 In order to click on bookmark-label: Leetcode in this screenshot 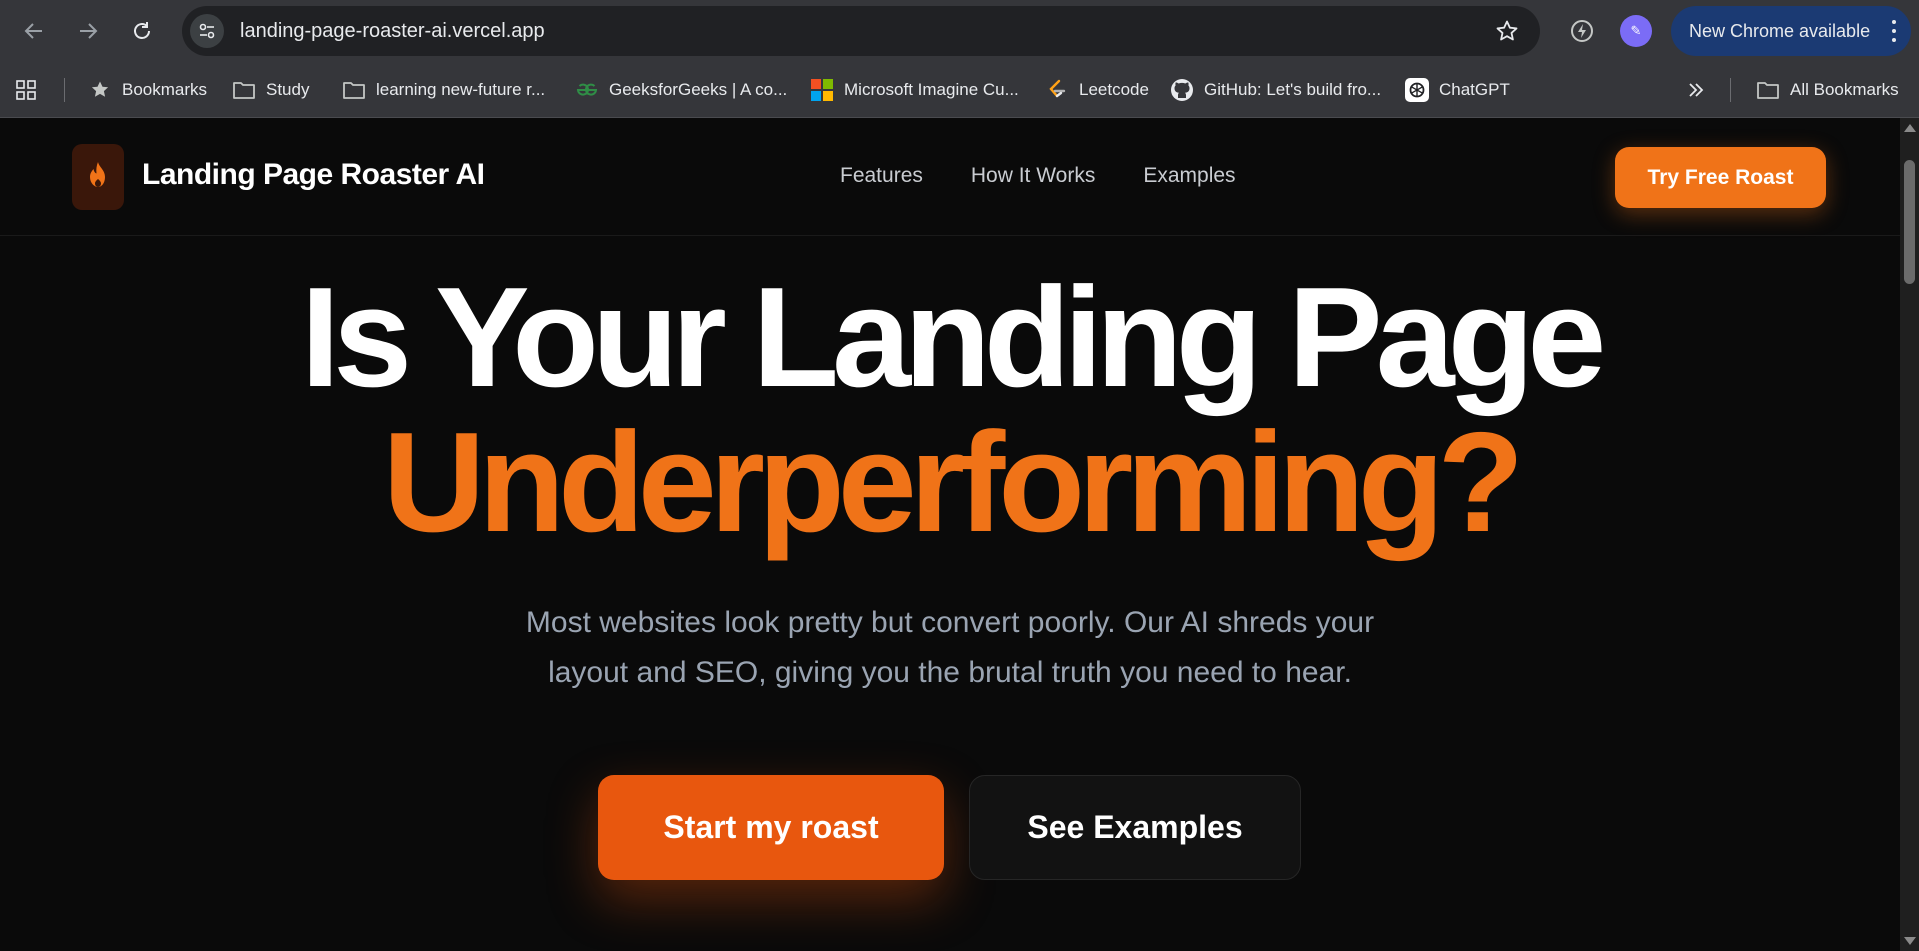, I will do `click(1114, 89)`.